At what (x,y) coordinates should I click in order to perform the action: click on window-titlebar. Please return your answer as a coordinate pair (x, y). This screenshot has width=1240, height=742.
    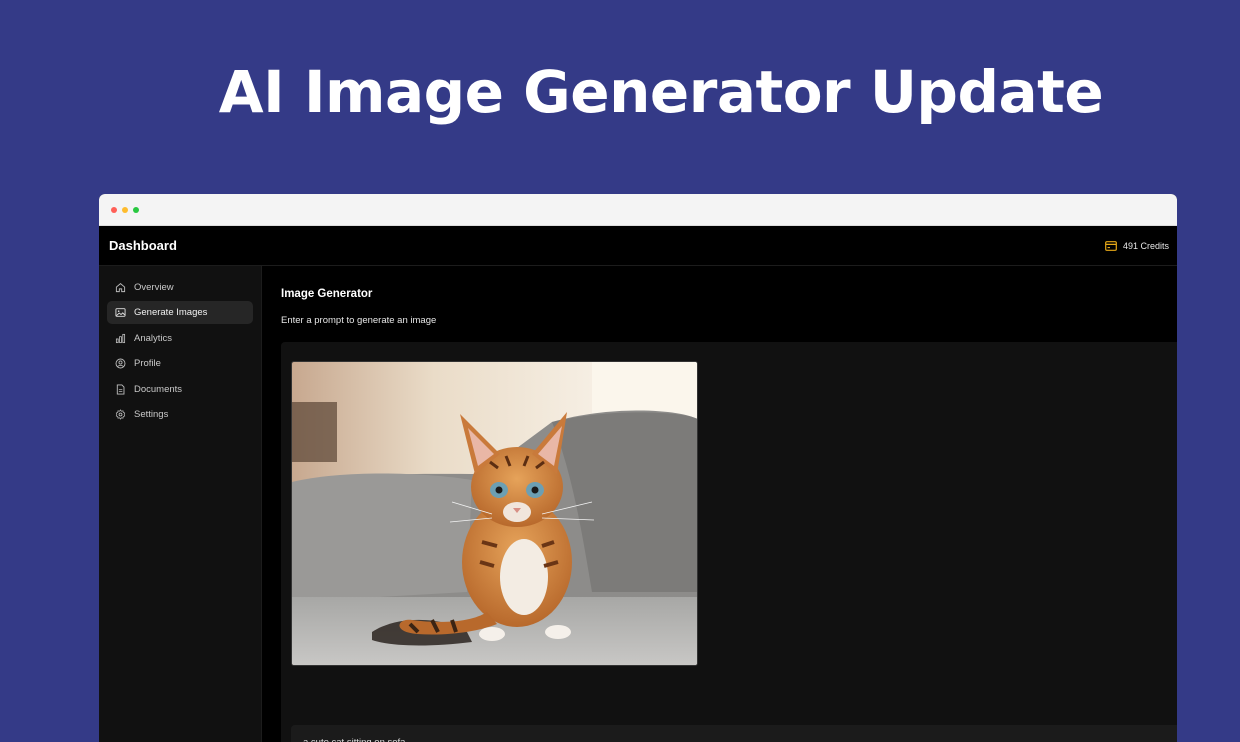
    Looking at the image, I should click on (638, 210).